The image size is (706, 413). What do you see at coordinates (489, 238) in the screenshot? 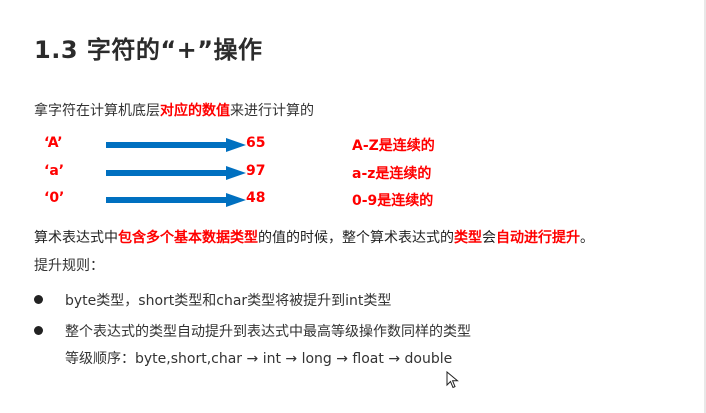
I see `promotion-part: 会` at bounding box center [489, 238].